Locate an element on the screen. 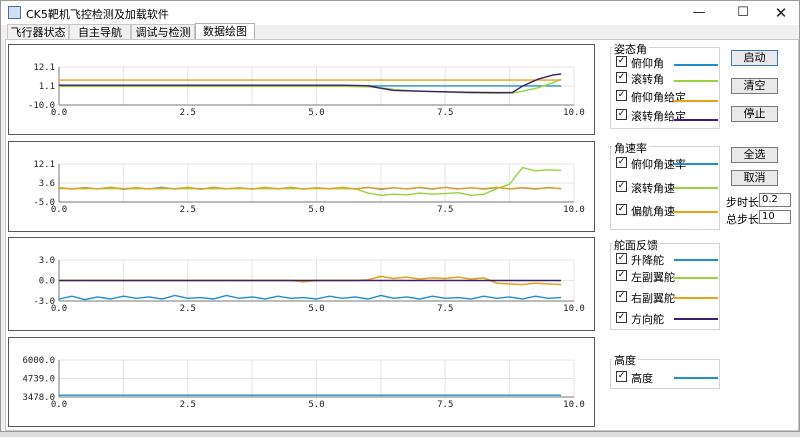 Image resolution: width=800 pixels, height=437 pixels. rudder-feedback-group-title: 舵面反馈 is located at coordinates (636, 245).